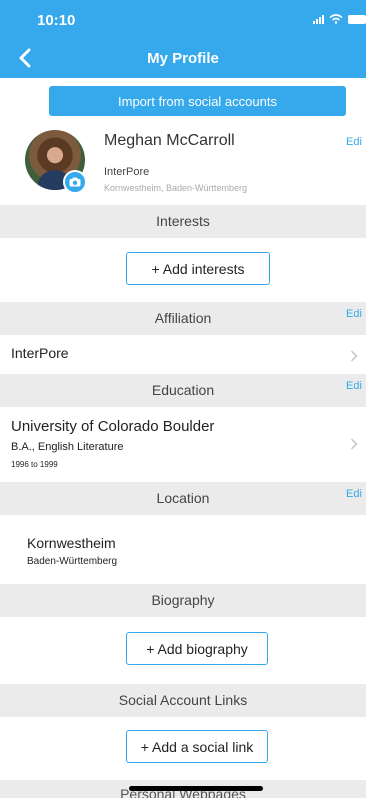 This screenshot has width=366, height=798. I want to click on affiliation-value: InterPore, so click(40, 353).